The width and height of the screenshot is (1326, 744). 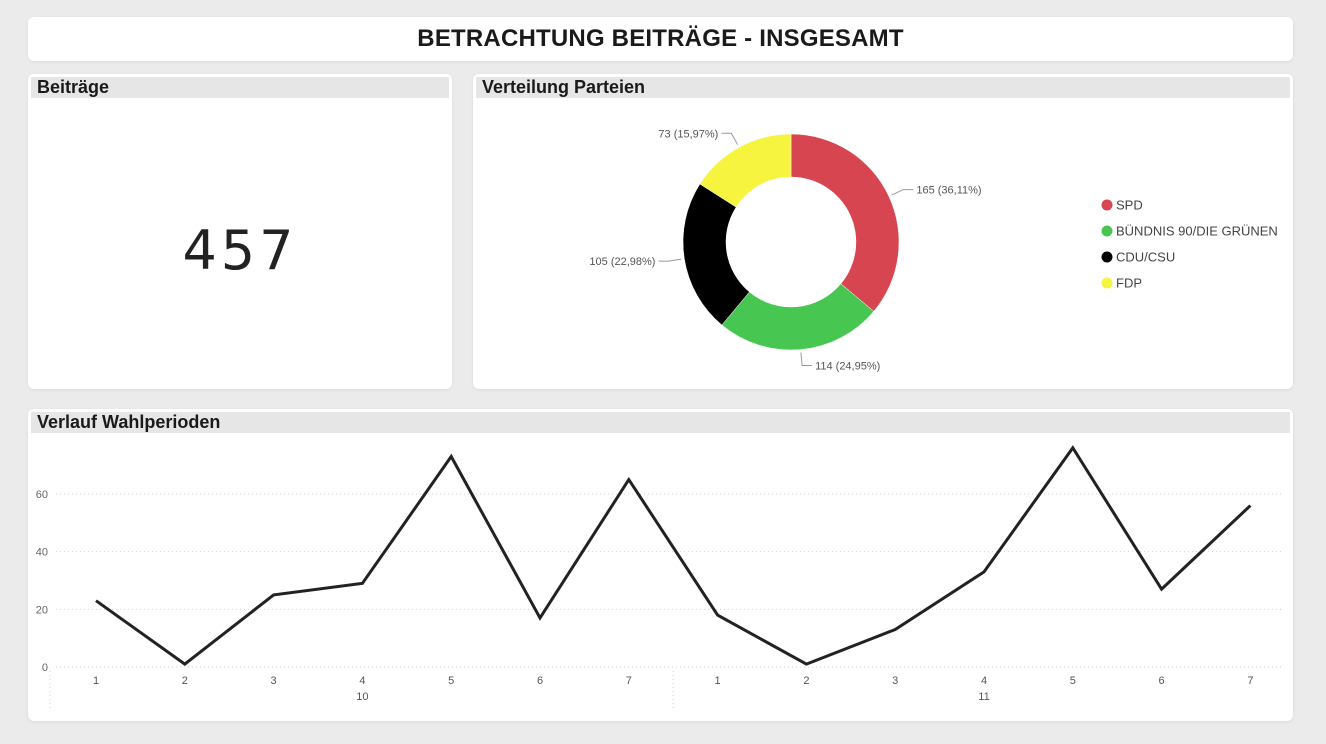 I want to click on legend-label-0: SPD, so click(x=1129, y=205).